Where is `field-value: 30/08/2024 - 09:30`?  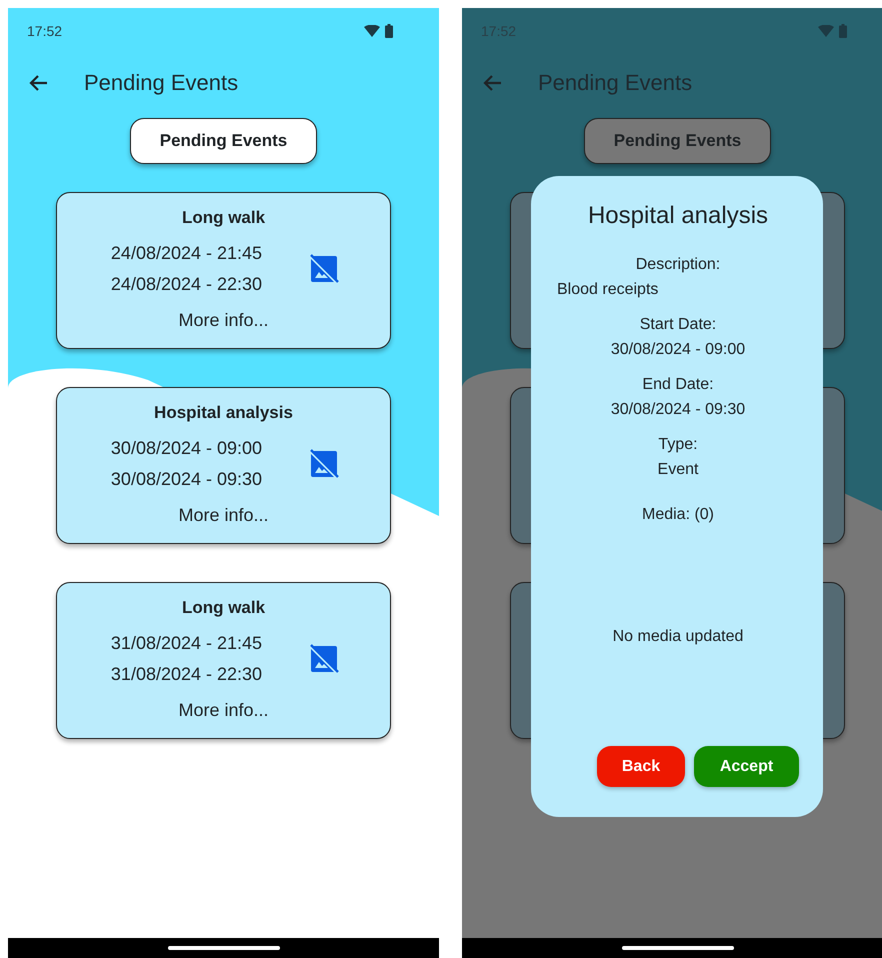
field-value: 30/08/2024 - 09:30 is located at coordinates (678, 410).